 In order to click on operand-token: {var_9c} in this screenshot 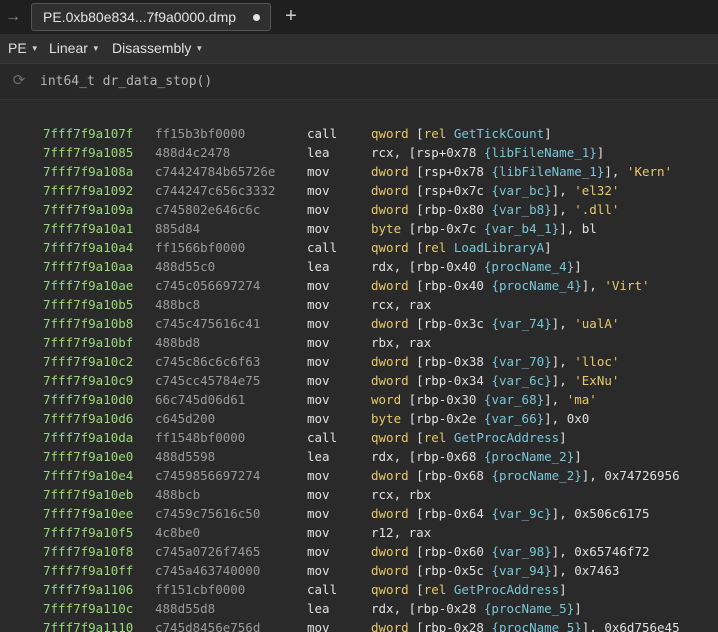, I will do `click(521, 513)`.